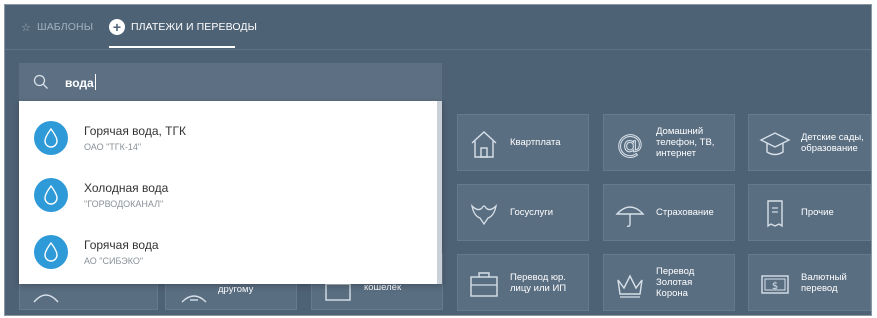 This screenshot has height=318, width=877. I want to click on dropdown-scrollbar, so click(439, 192).